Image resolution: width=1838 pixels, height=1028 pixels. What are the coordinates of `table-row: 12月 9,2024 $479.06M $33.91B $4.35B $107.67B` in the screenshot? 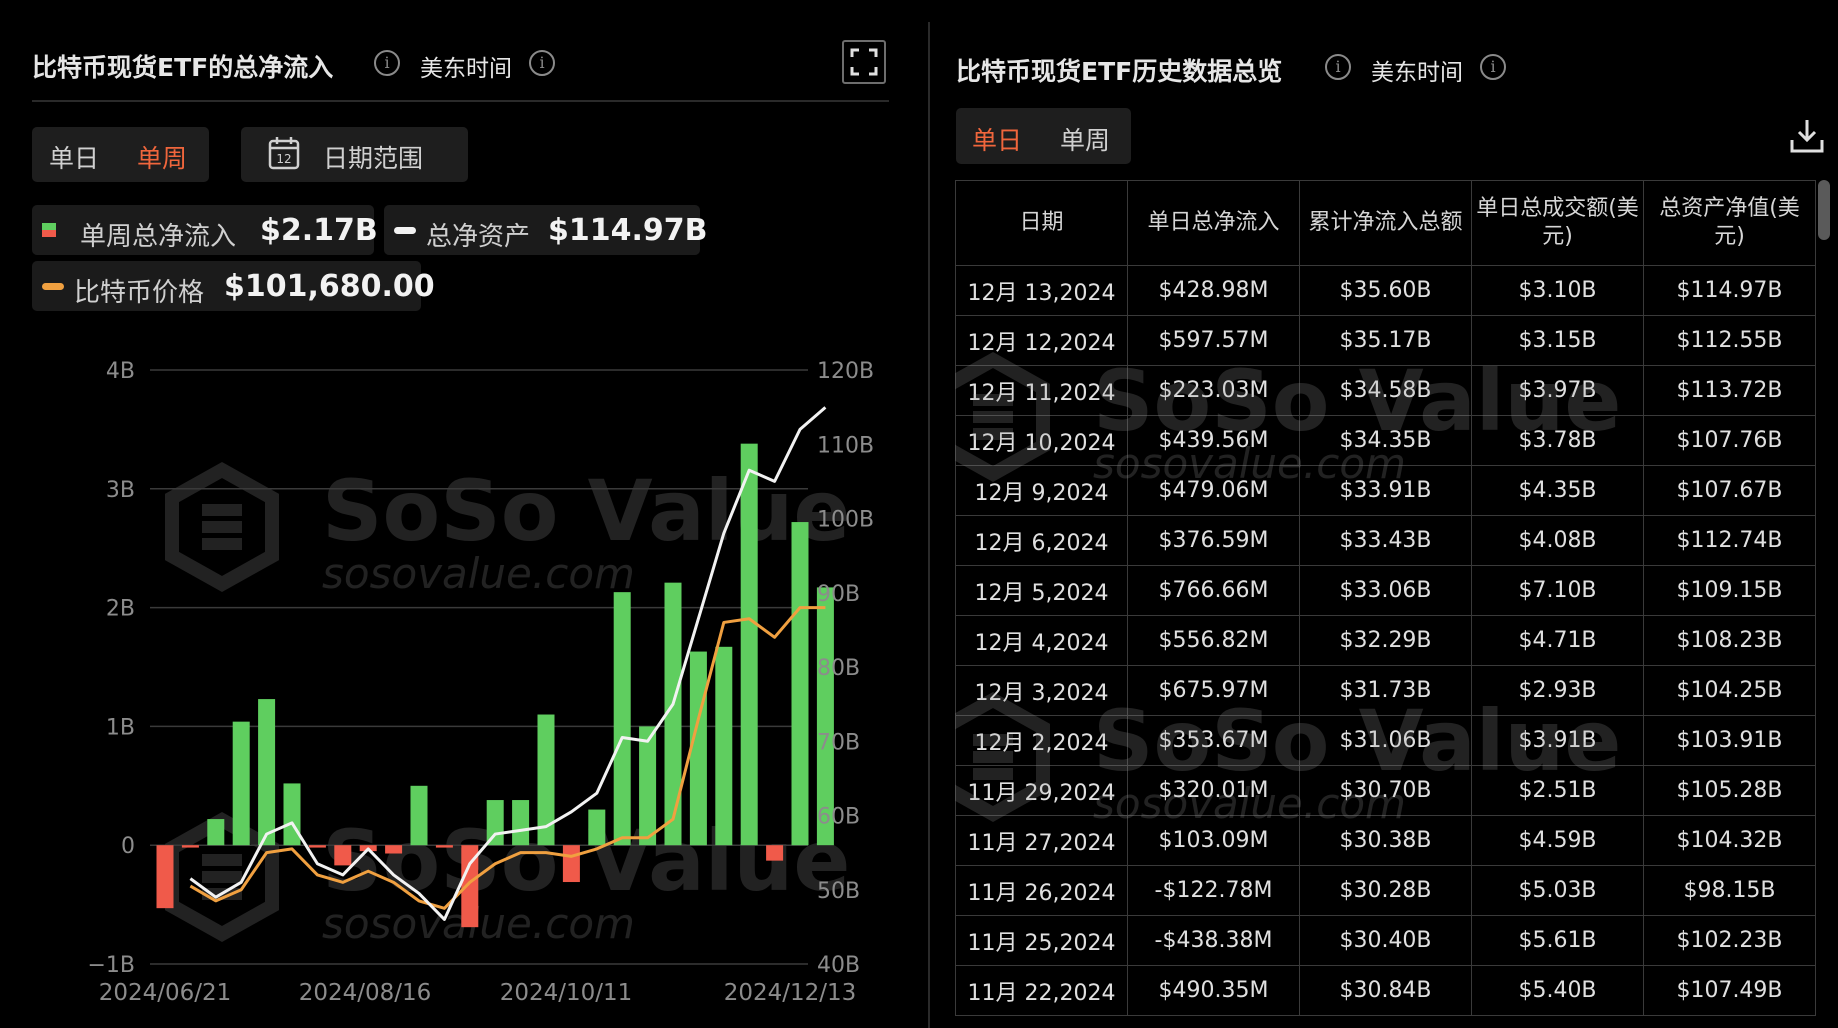 It's located at (1385, 490).